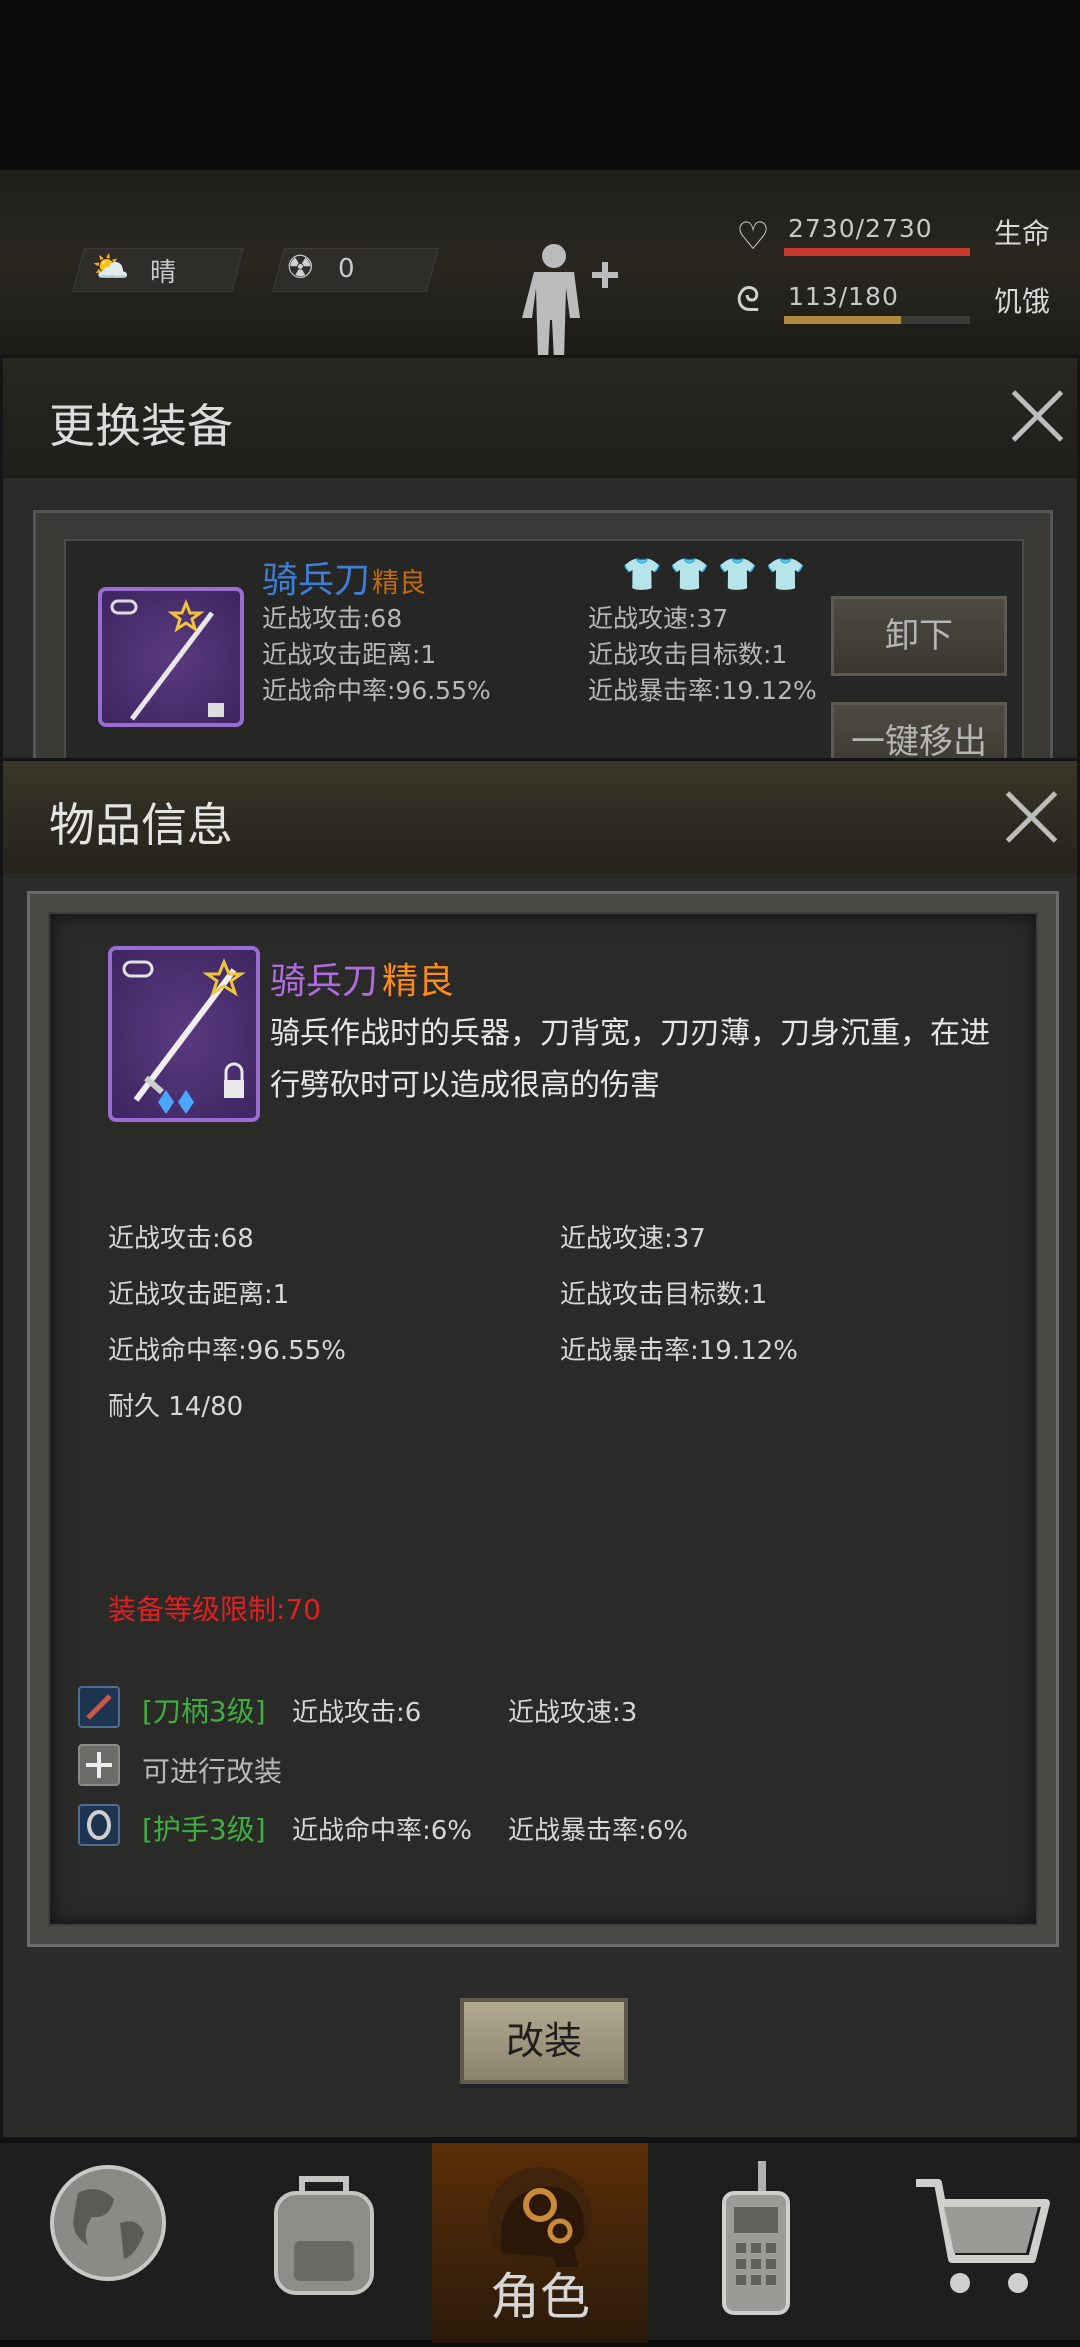 The width and height of the screenshot is (1080, 2347). What do you see at coordinates (176, 1407) in the screenshot?
I see `item-durability: 耐久 14/80` at bounding box center [176, 1407].